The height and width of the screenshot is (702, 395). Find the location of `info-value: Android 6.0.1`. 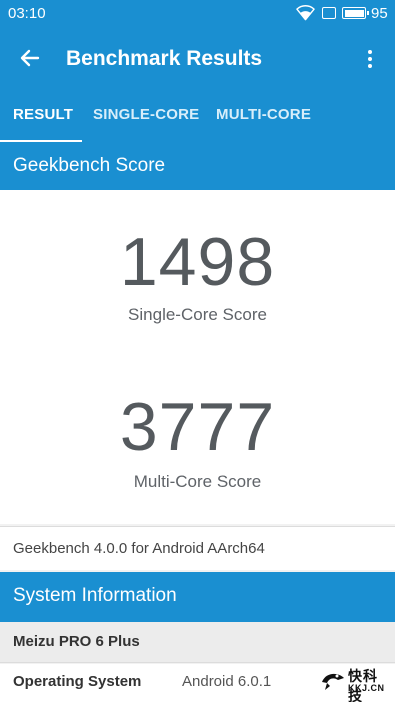

info-value: Android 6.0.1 is located at coordinates (227, 681).